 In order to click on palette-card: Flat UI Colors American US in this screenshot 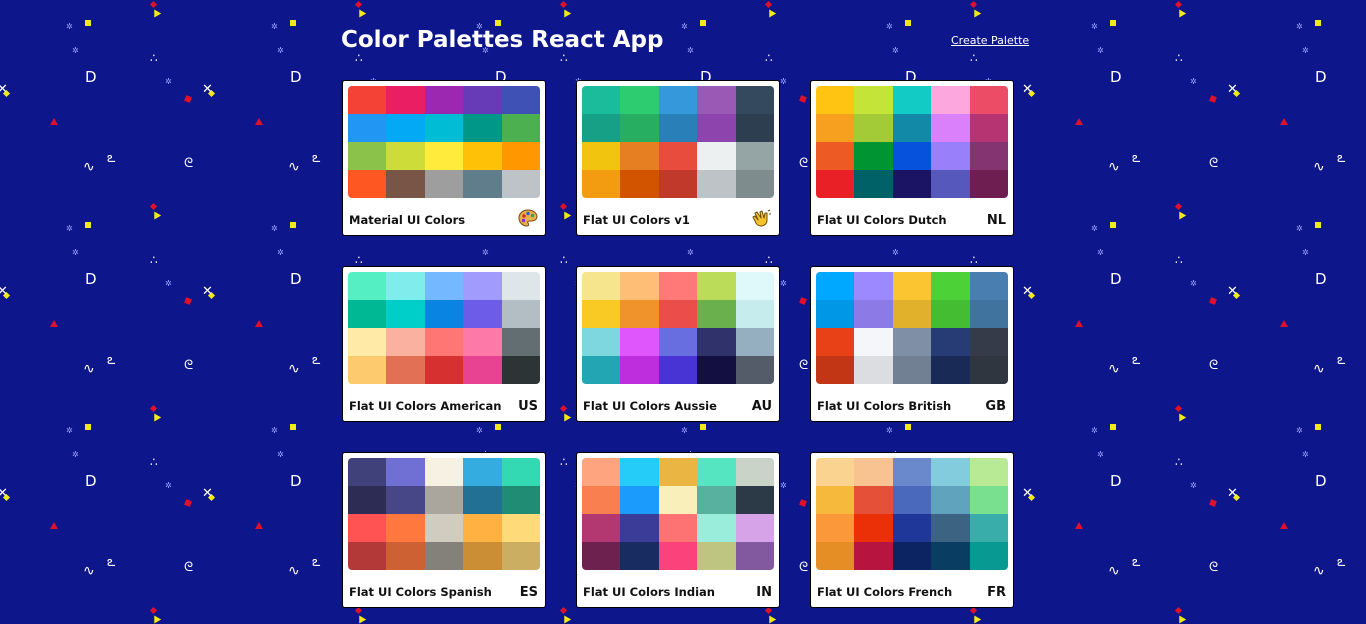, I will do `click(444, 344)`.